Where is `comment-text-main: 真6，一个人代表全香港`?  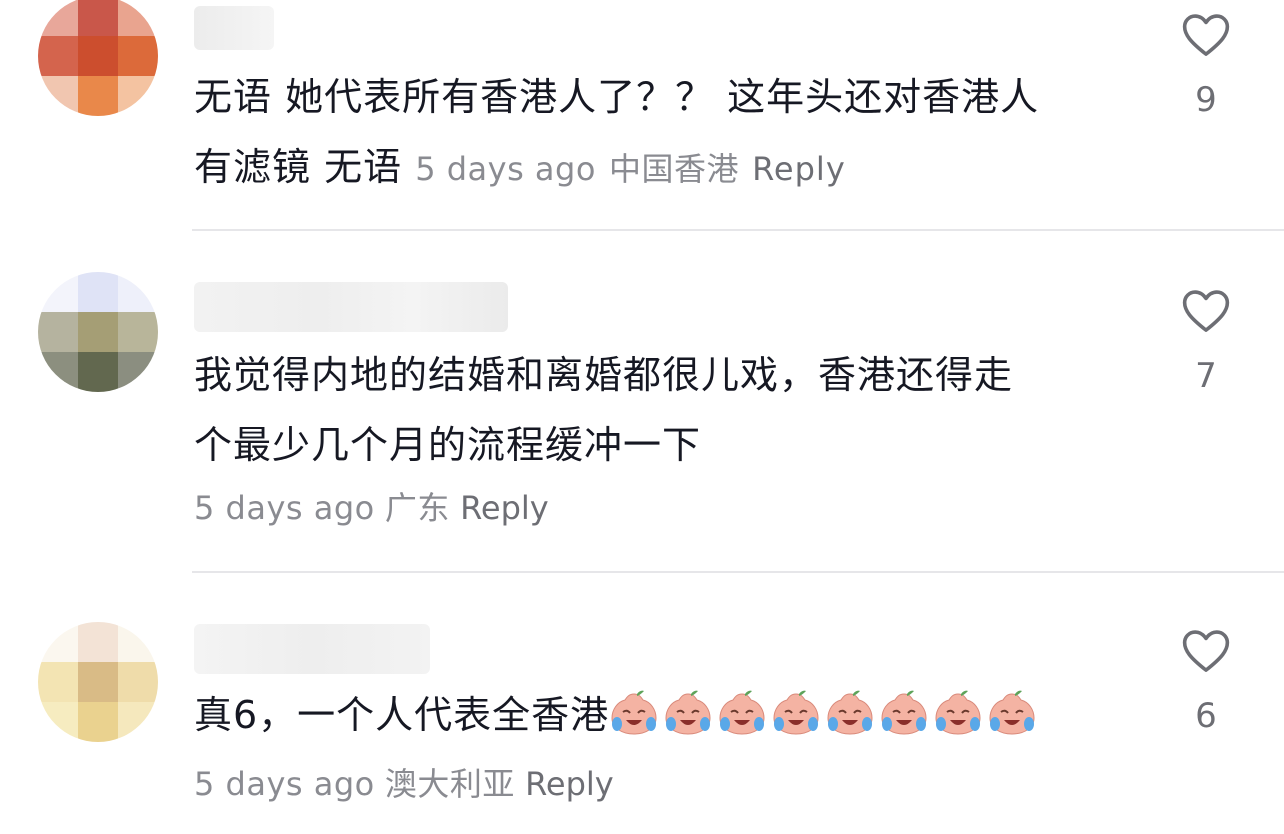
comment-text-main: 真6，一个人代表全香港 is located at coordinates (402, 715).